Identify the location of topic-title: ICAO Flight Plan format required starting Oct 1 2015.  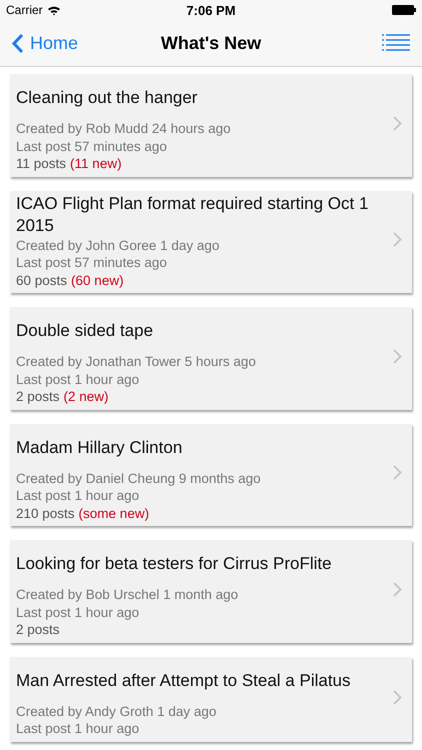
(193, 214).